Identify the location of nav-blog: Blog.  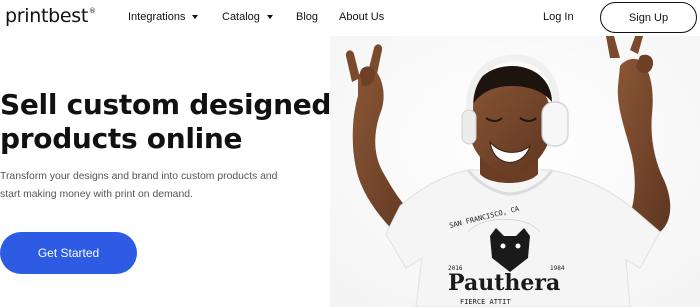
(307, 17).